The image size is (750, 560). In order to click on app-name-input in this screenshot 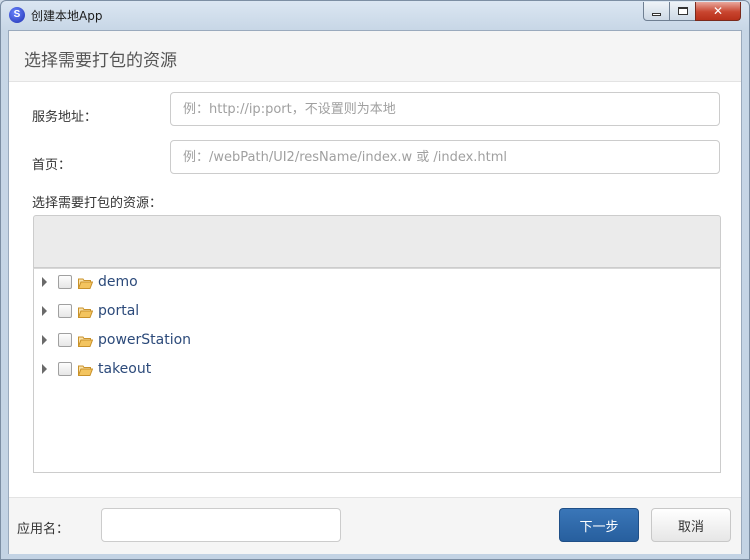, I will do `click(221, 525)`.